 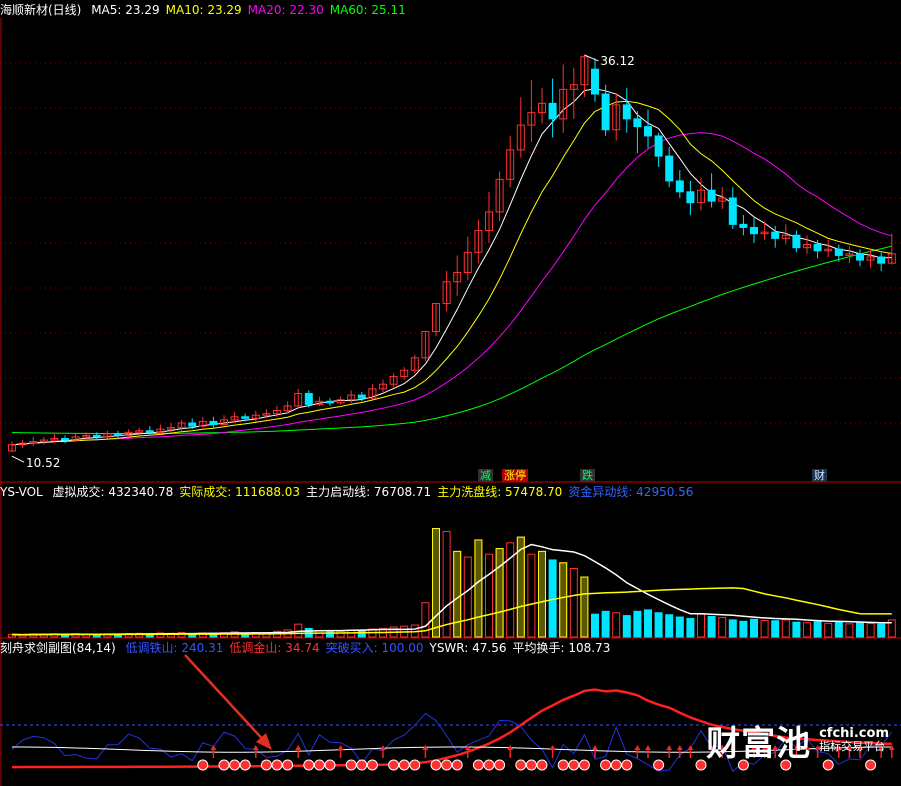 What do you see at coordinates (125, 10) in the screenshot?
I see `ma-legend-item-0: MA5: 23.29` at bounding box center [125, 10].